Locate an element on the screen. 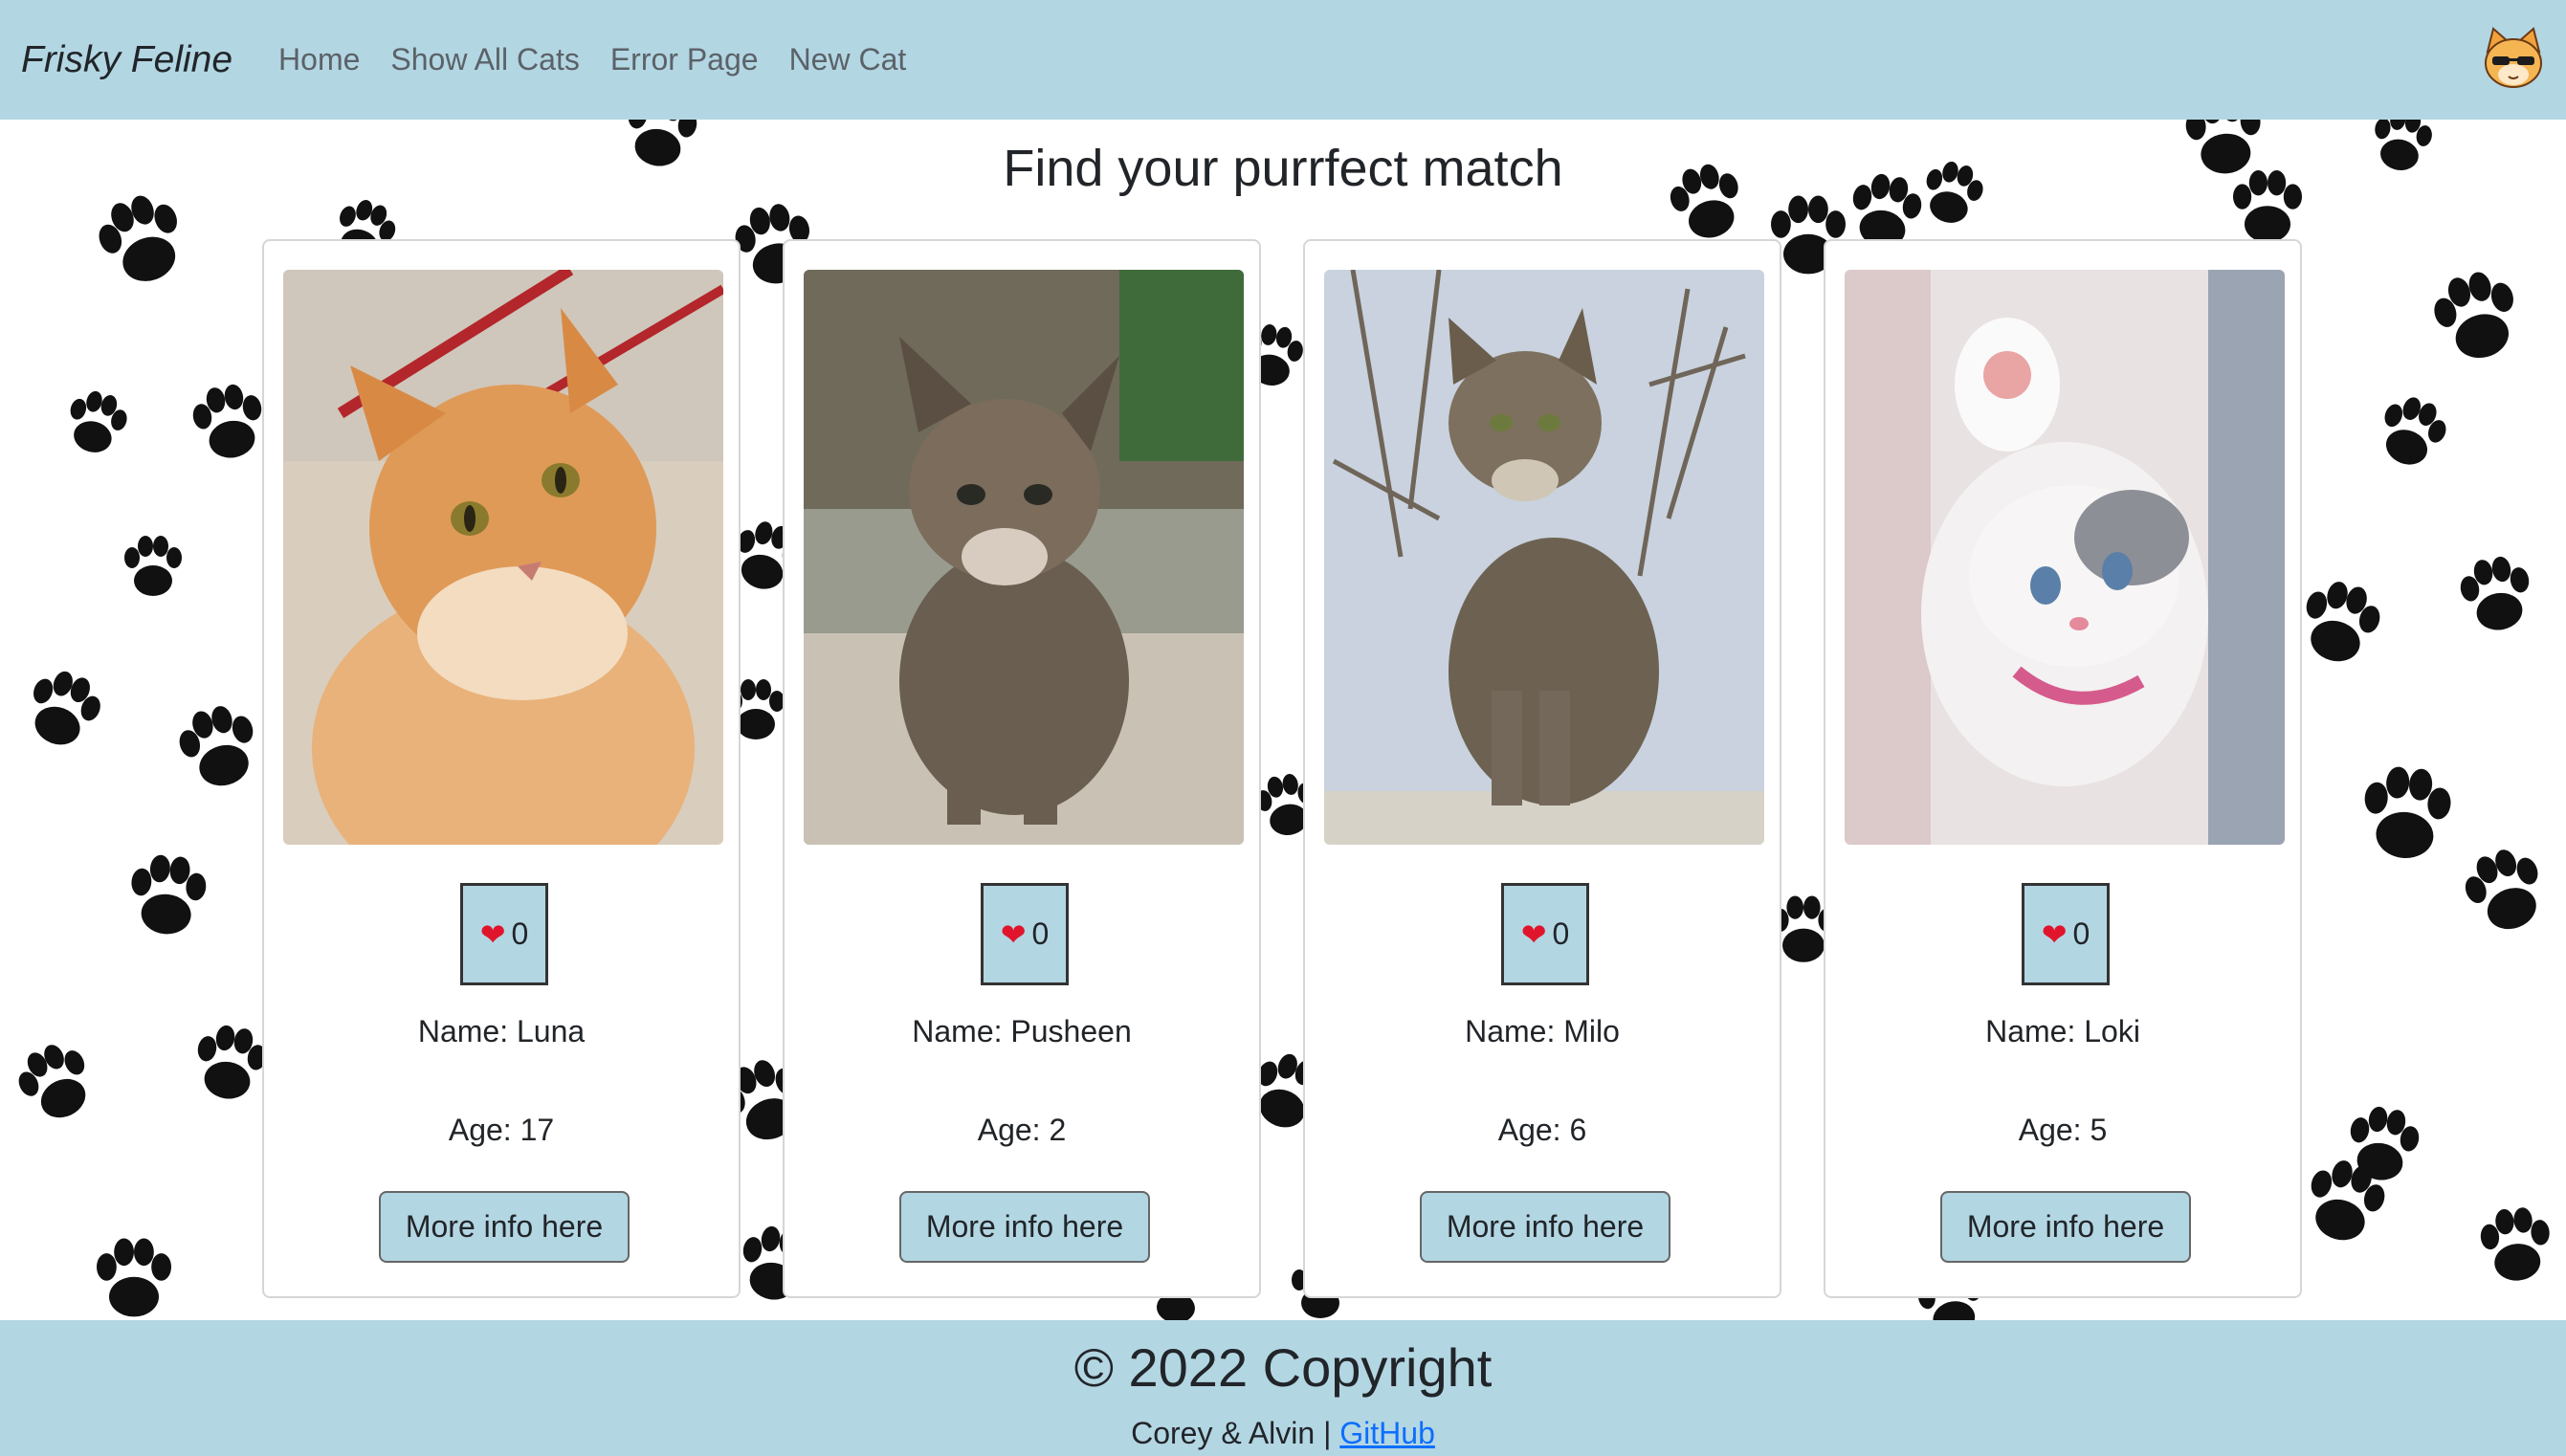 This screenshot has height=1456, width=2566. cat-age: Age: 2 is located at coordinates (1022, 1130).